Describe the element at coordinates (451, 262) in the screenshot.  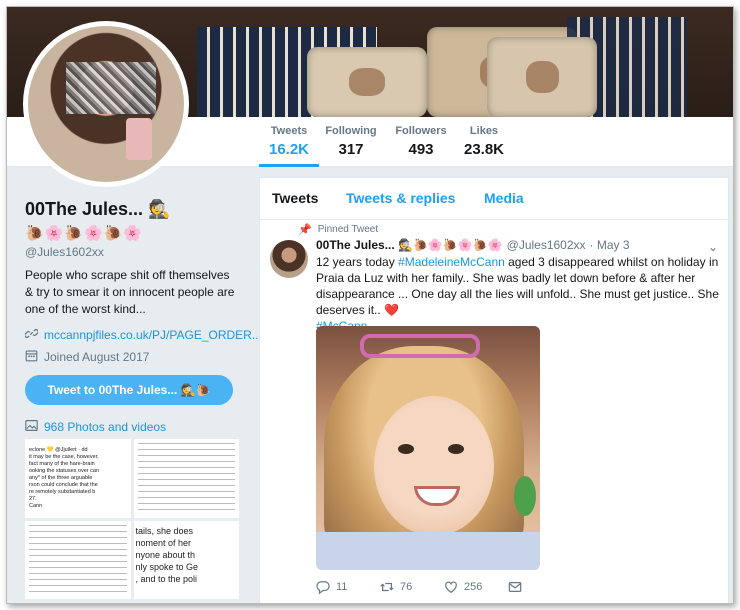
I see `hashtag-link: #MadeleineMcCann` at that location.